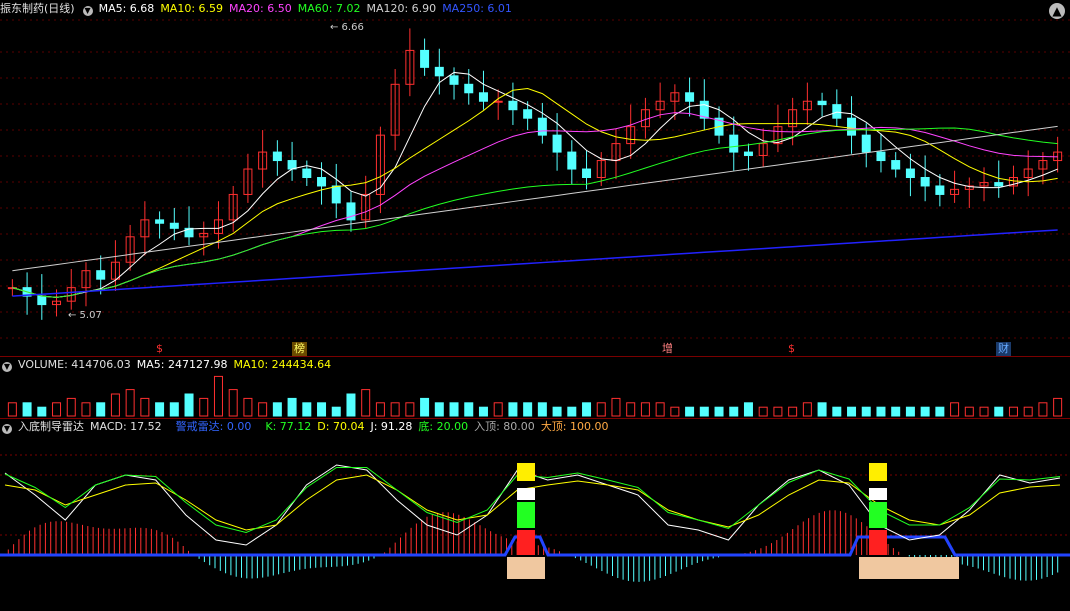  Describe the element at coordinates (347, 27) in the screenshot. I see `high-price-label: ← 6.66` at that location.